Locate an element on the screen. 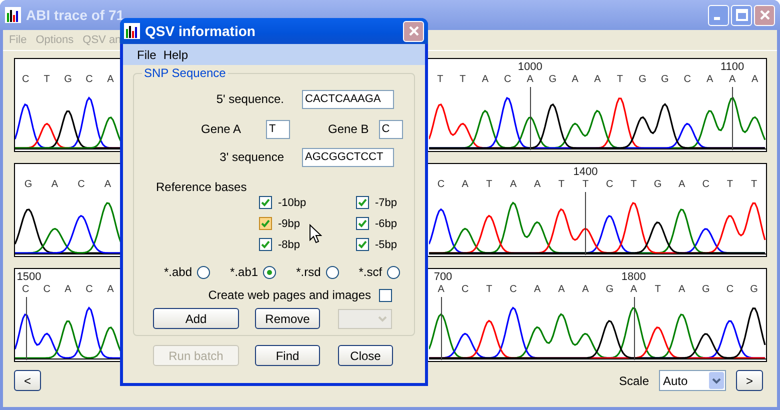  mouse-pointer-icon is located at coordinates (315, 234).